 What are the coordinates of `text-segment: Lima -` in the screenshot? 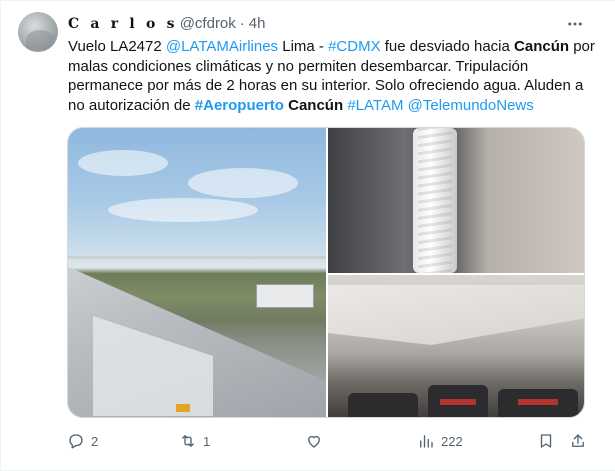 It's located at (303, 46).